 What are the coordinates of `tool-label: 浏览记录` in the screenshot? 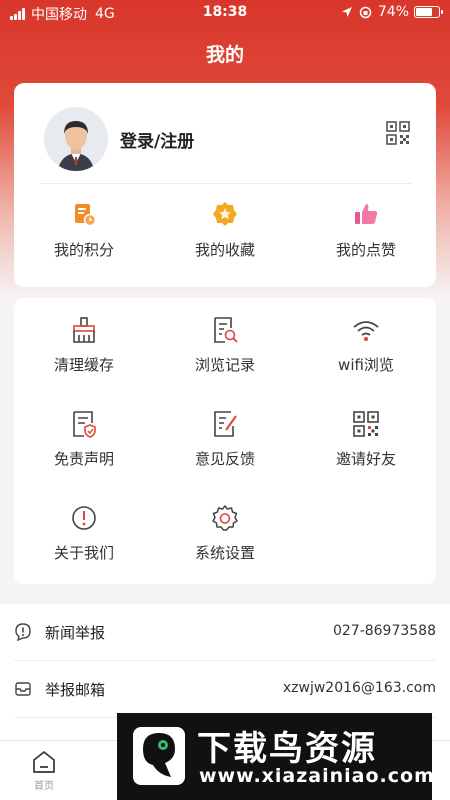 It's located at (224, 365).